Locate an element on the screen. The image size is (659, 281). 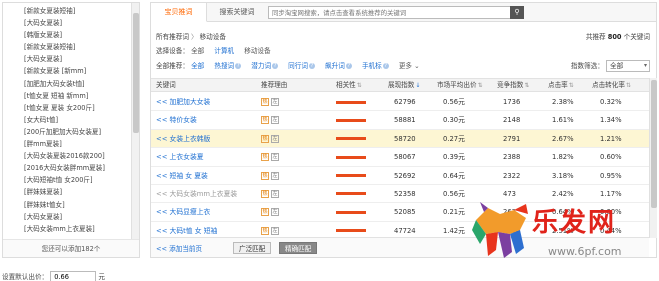
impressions-value: 58067 is located at coordinates (405, 157).